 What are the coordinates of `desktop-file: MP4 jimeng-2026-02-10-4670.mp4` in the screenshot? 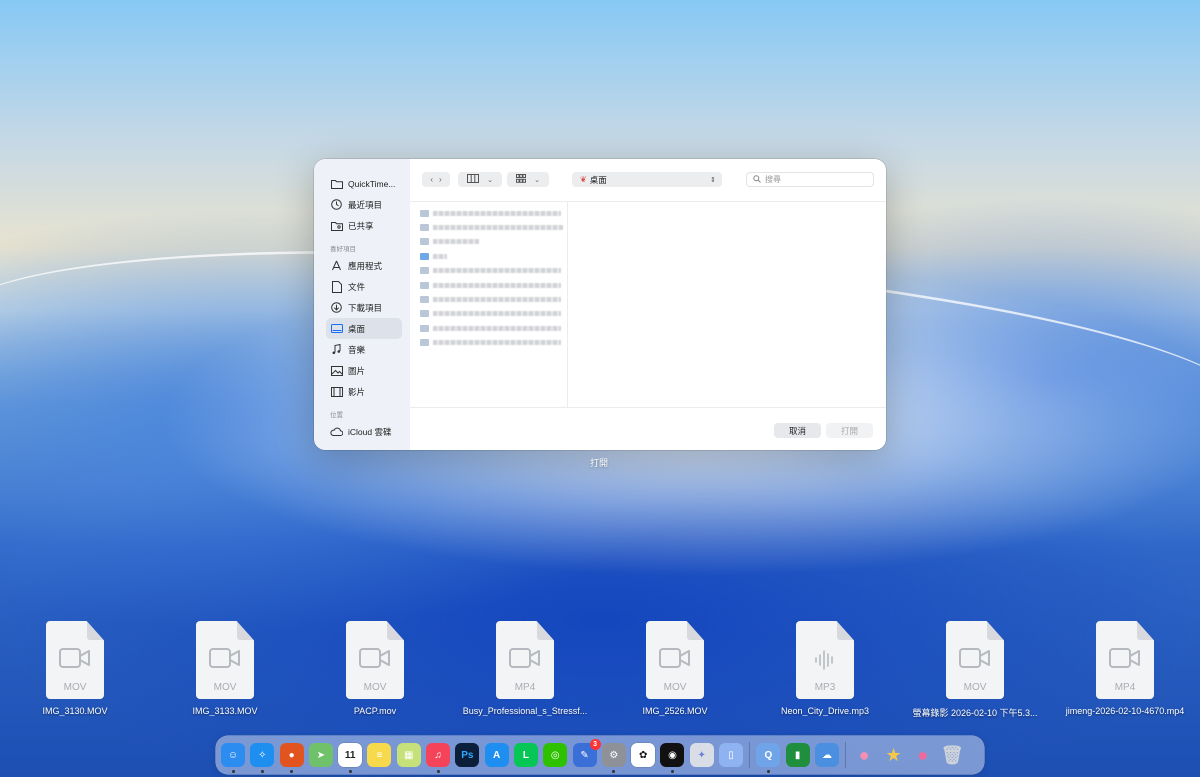 It's located at (1125, 668).